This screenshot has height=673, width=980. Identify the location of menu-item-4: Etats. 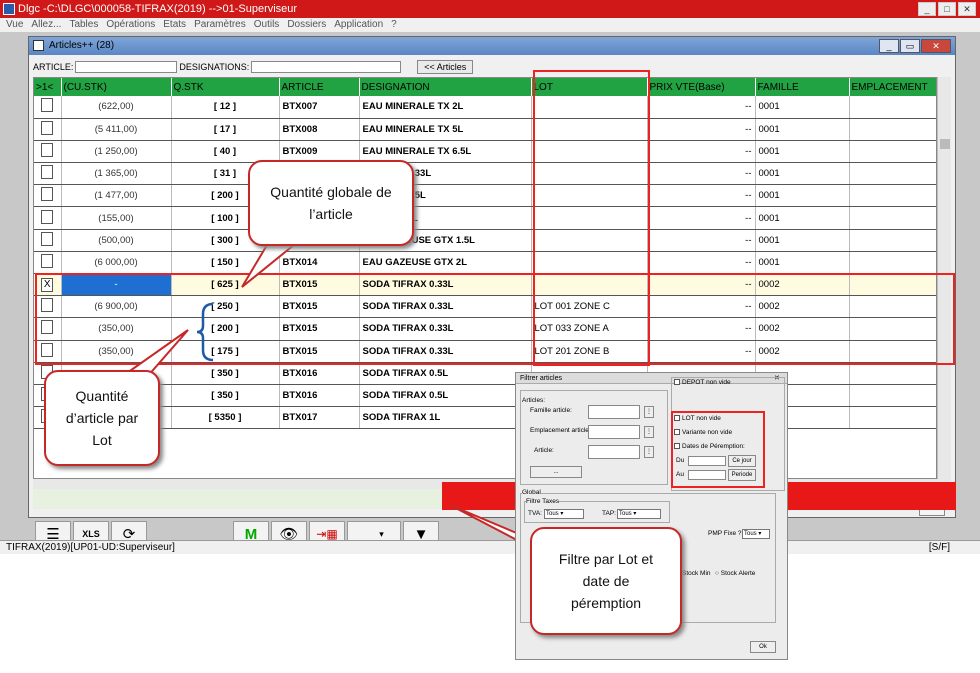
(174, 25).